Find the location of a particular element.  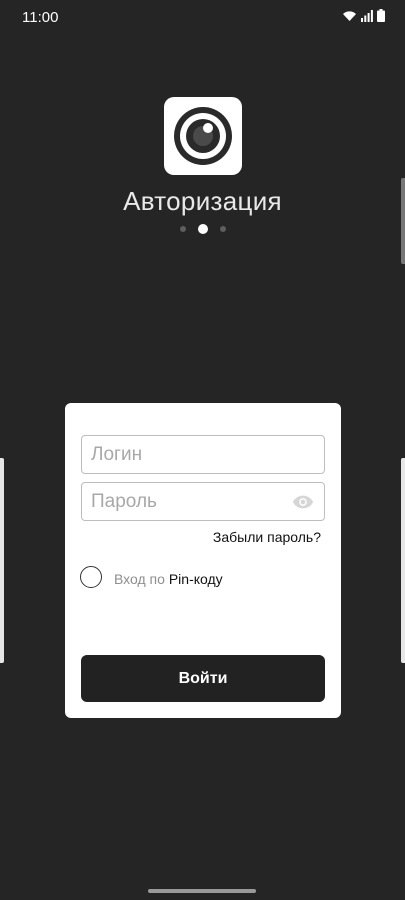

page-title: Авторизация is located at coordinates (202, 201).